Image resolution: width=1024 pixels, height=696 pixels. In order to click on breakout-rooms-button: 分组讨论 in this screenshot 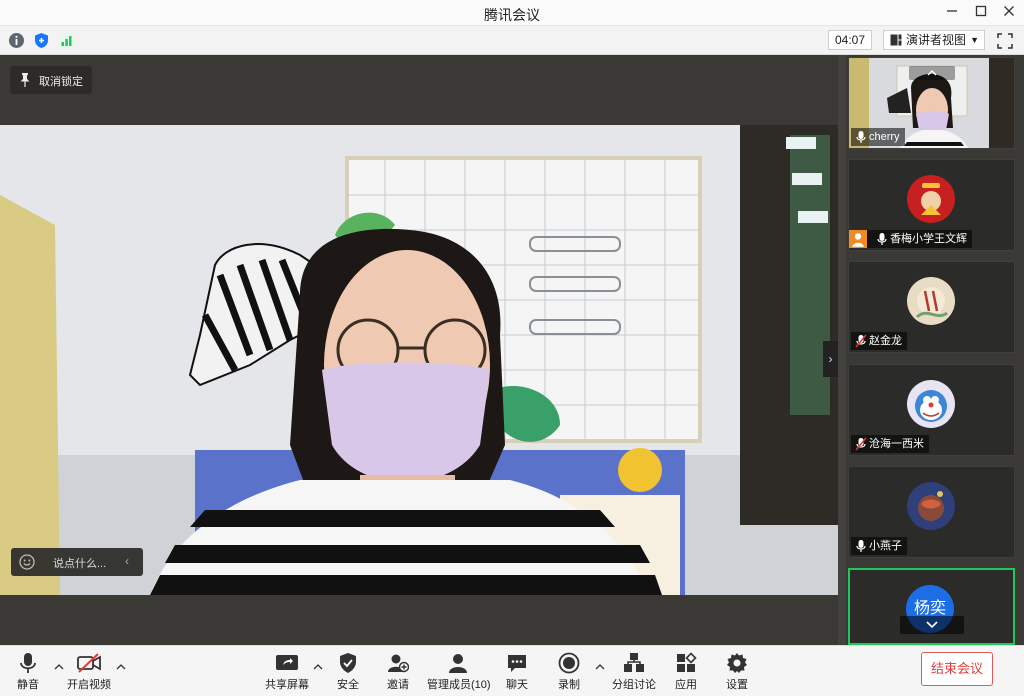, I will do `click(634, 671)`.